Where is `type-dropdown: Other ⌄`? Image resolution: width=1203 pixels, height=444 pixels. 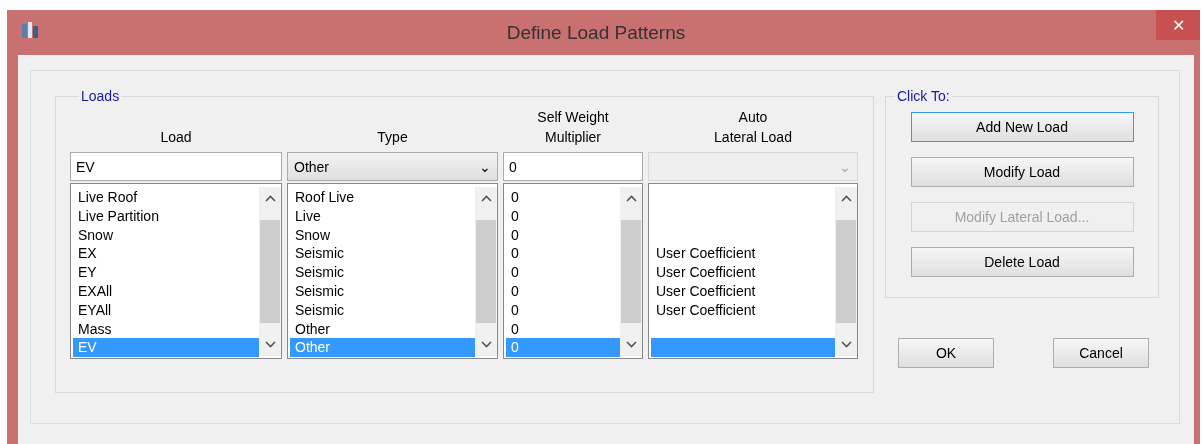 type-dropdown: Other ⌄ is located at coordinates (392, 166).